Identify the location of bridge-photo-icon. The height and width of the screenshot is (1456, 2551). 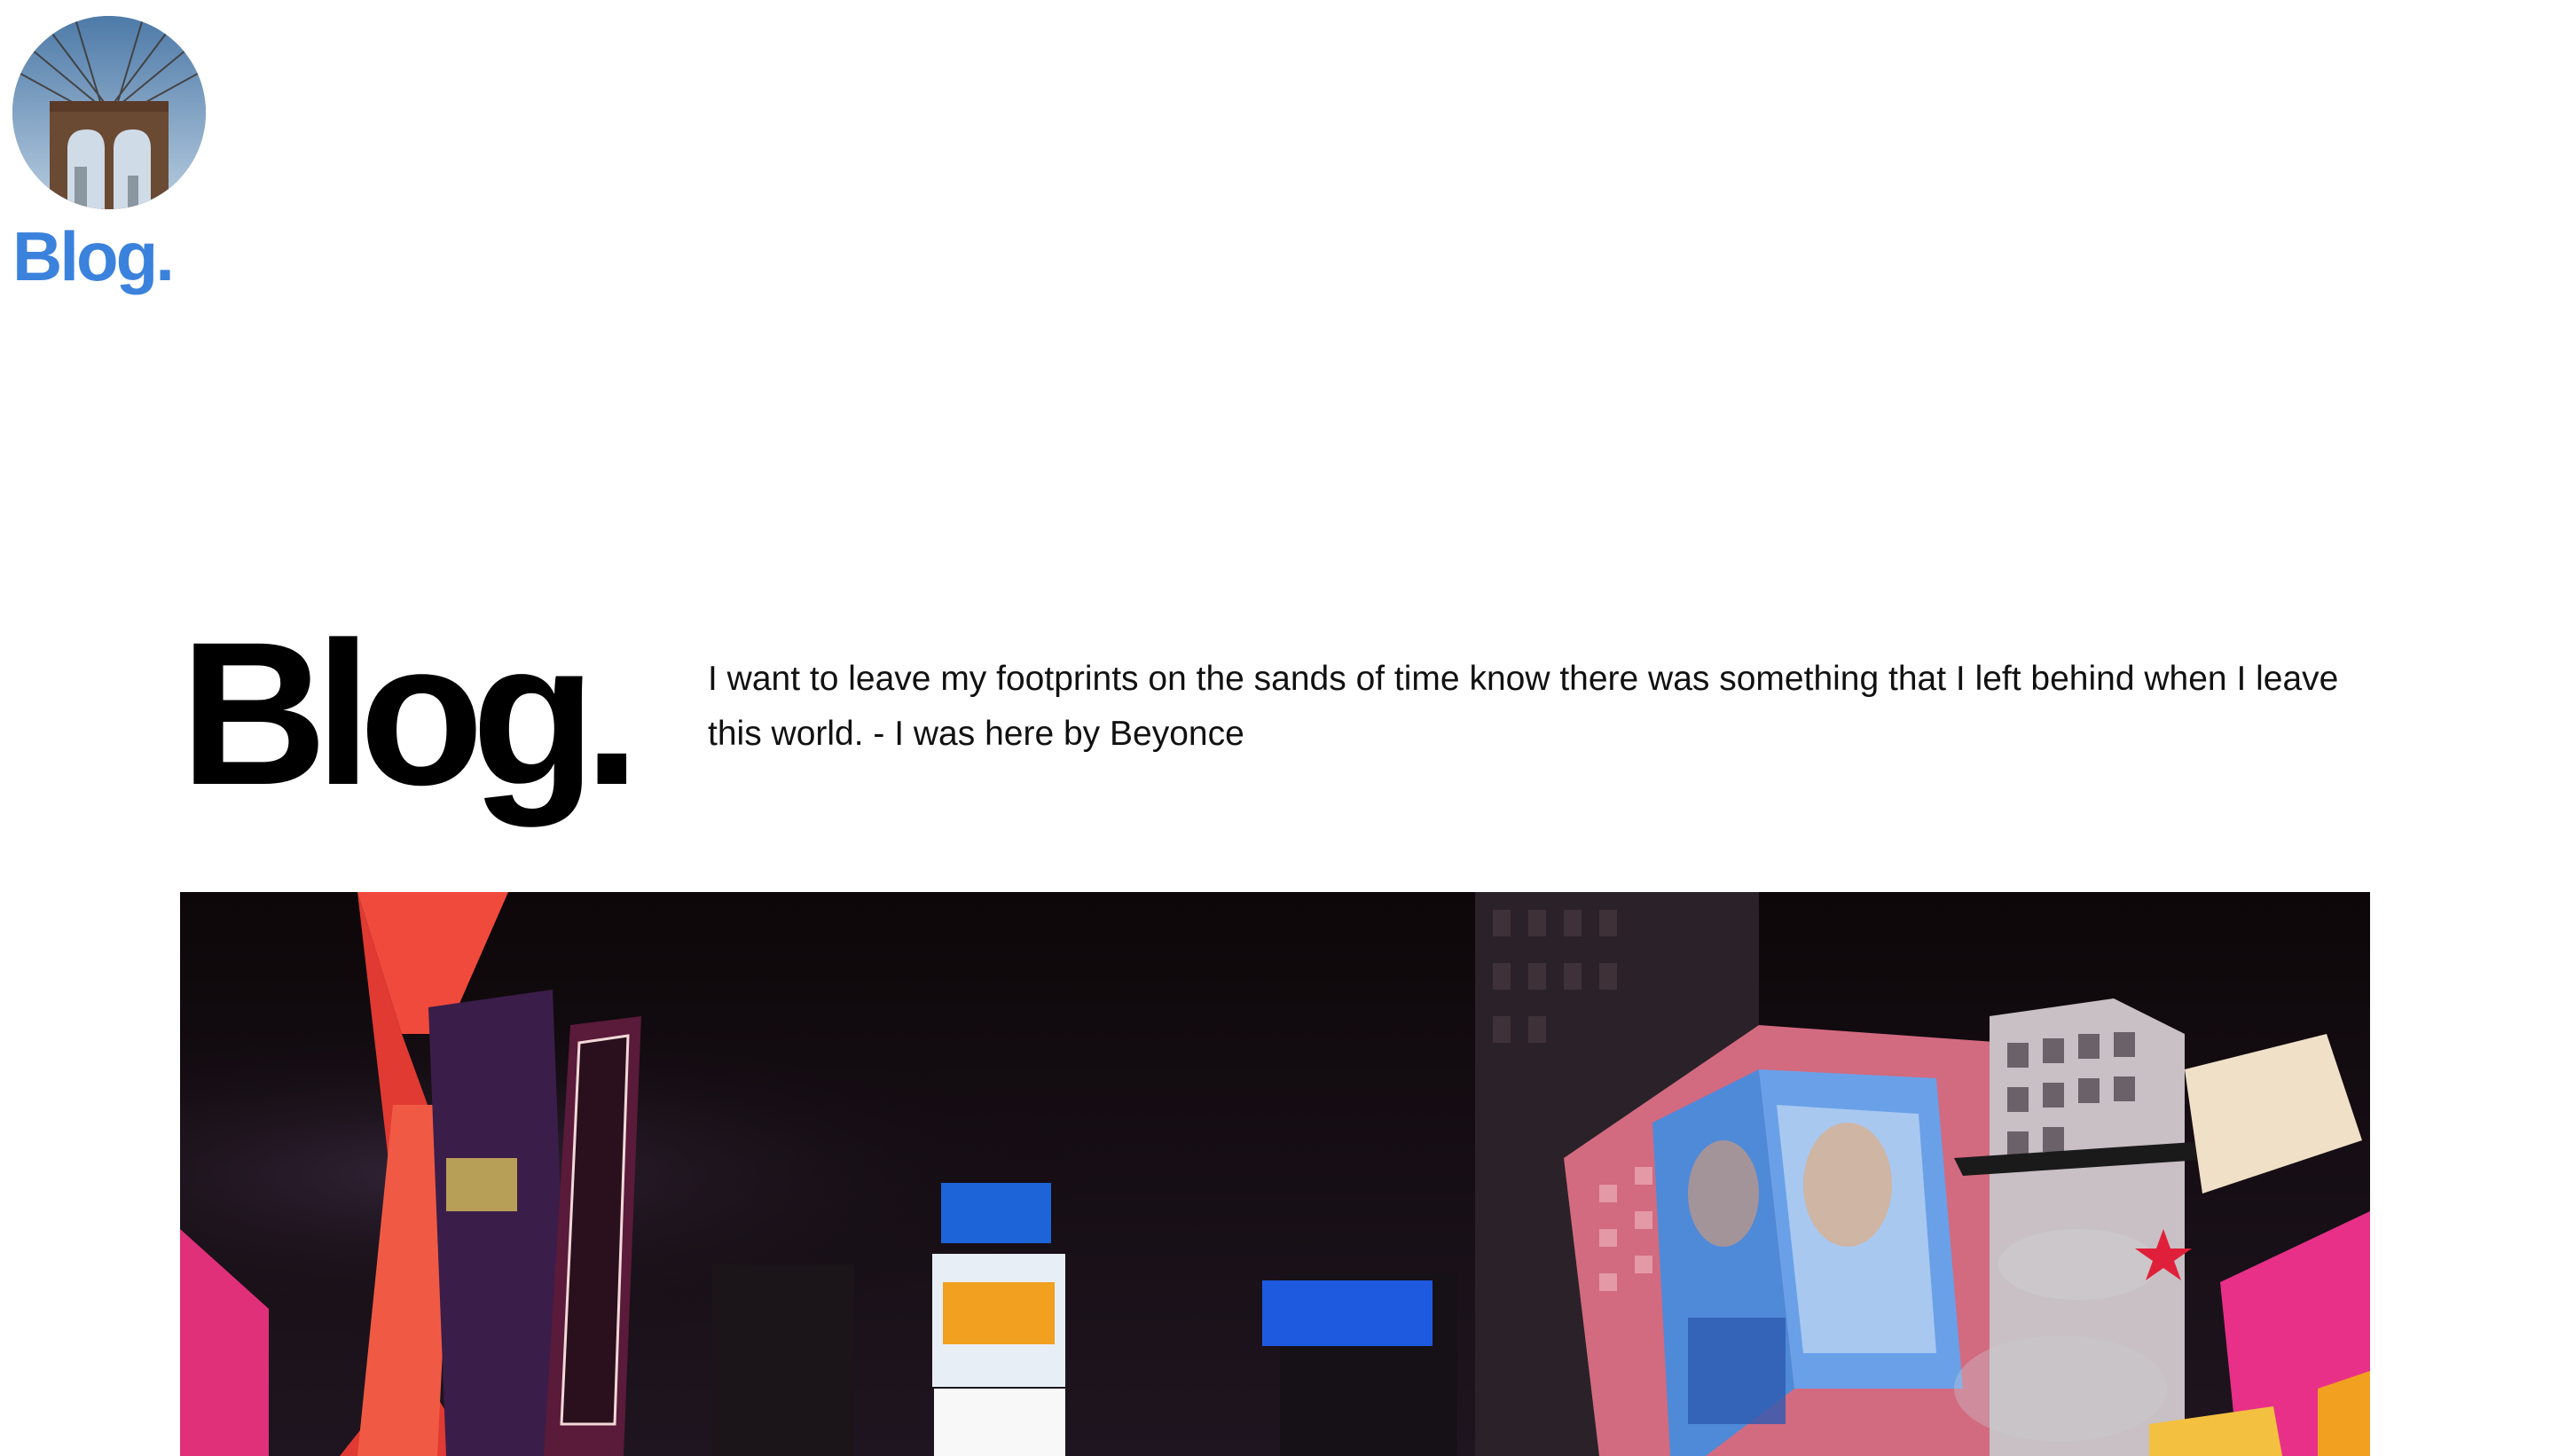
(109, 112).